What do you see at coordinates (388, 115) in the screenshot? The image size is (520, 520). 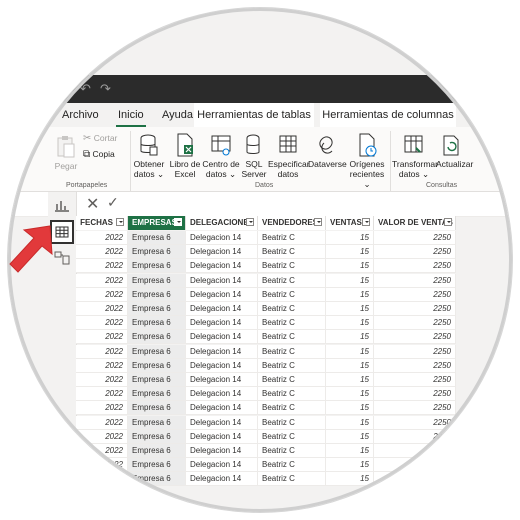 I see `tab-herramientas-columnas: Herramientas de columnas` at bounding box center [388, 115].